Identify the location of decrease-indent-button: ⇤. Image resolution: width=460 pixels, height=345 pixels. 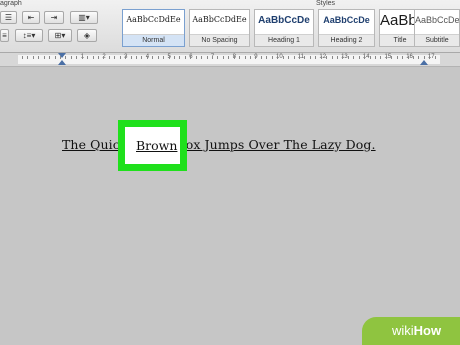
(31, 17).